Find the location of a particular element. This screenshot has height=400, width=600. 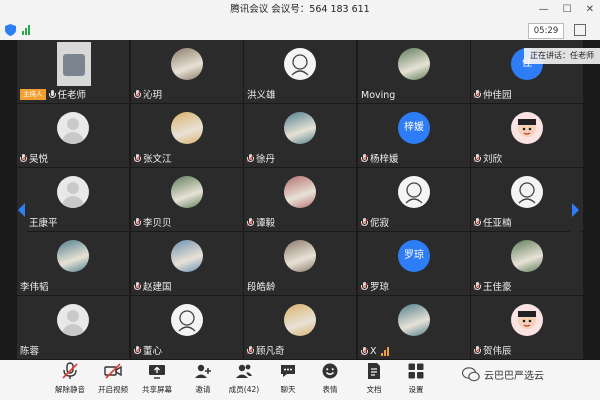

participant-name: 仲佳园 is located at coordinates (497, 95).